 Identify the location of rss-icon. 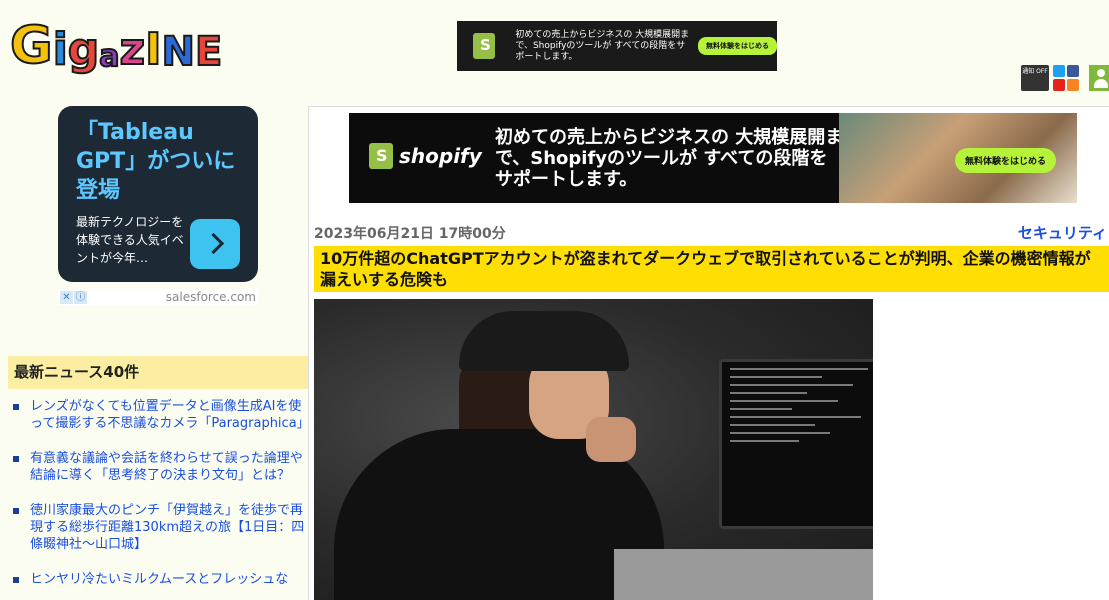
(1073, 85).